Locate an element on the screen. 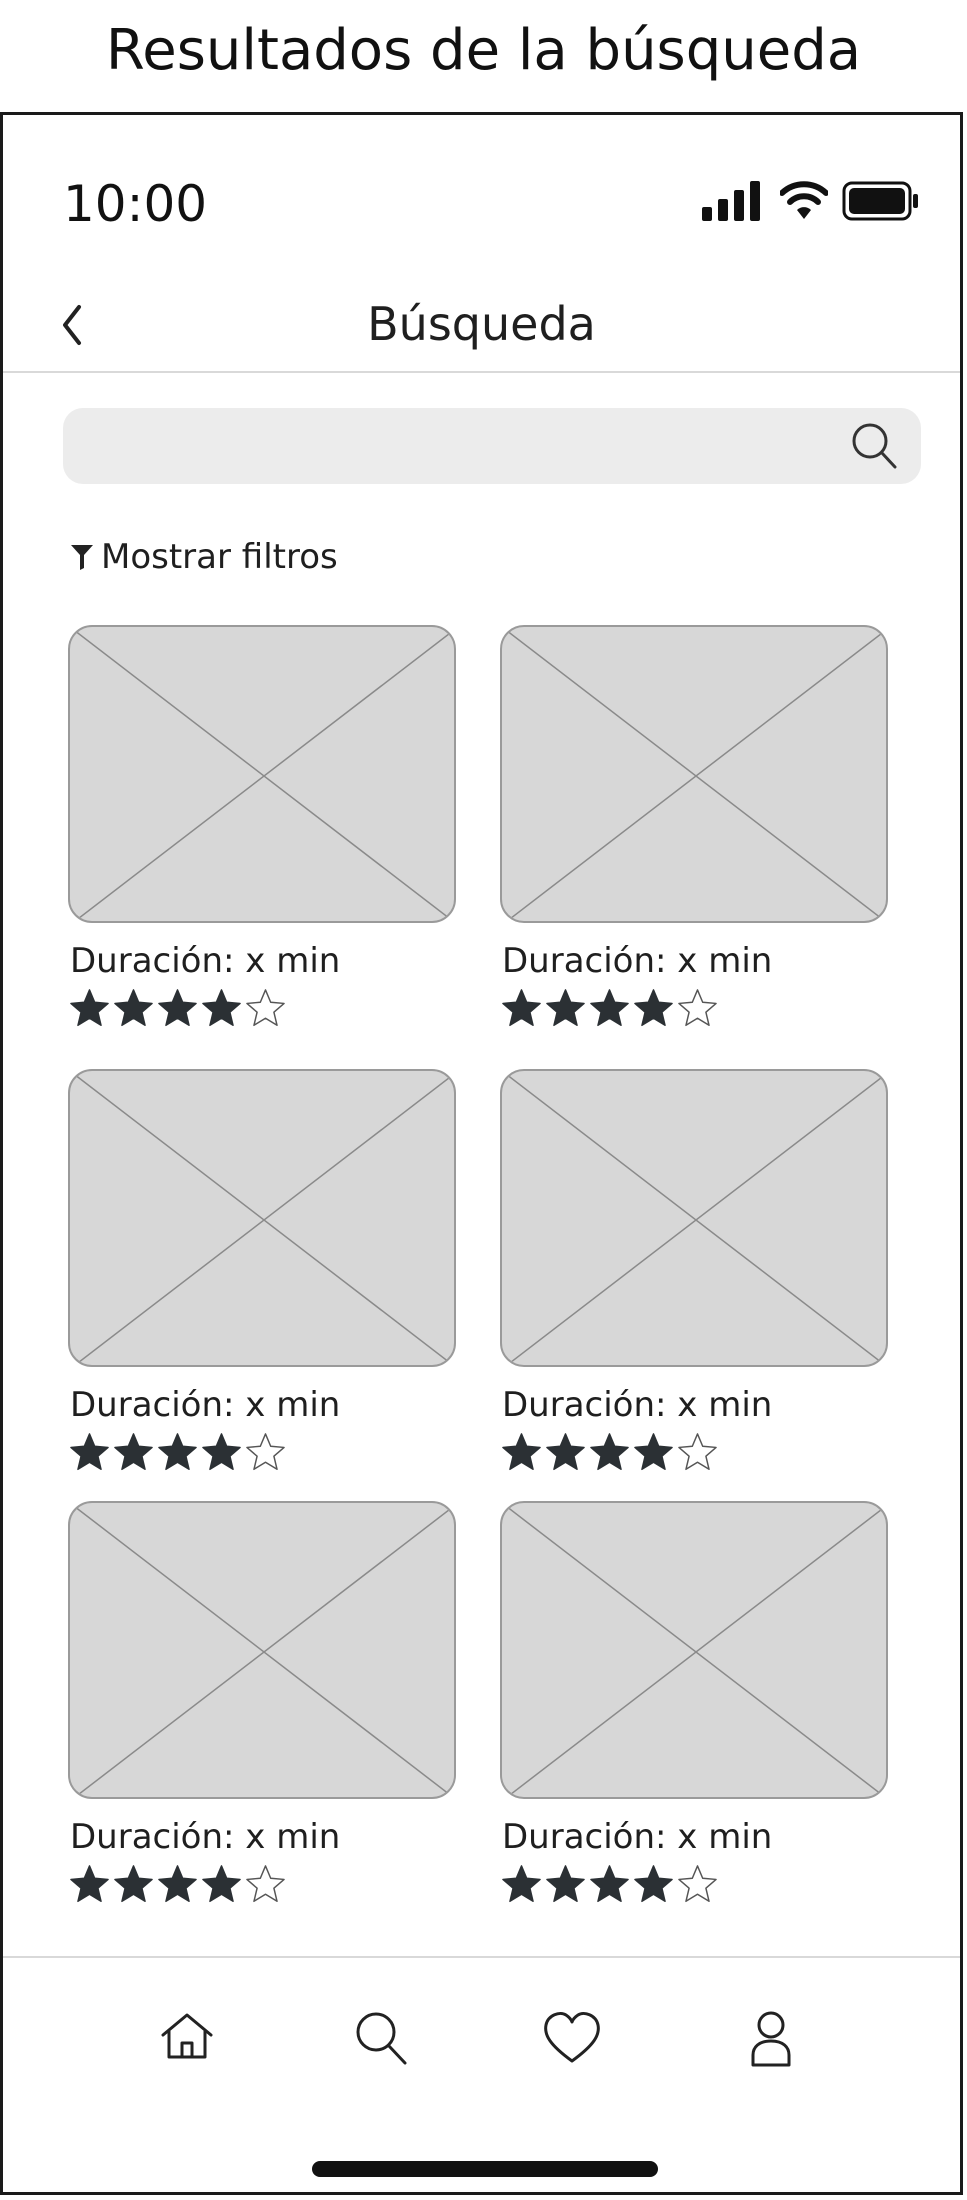 This screenshot has width=967, height=2200. status-time: 10:00 is located at coordinates (135, 204).